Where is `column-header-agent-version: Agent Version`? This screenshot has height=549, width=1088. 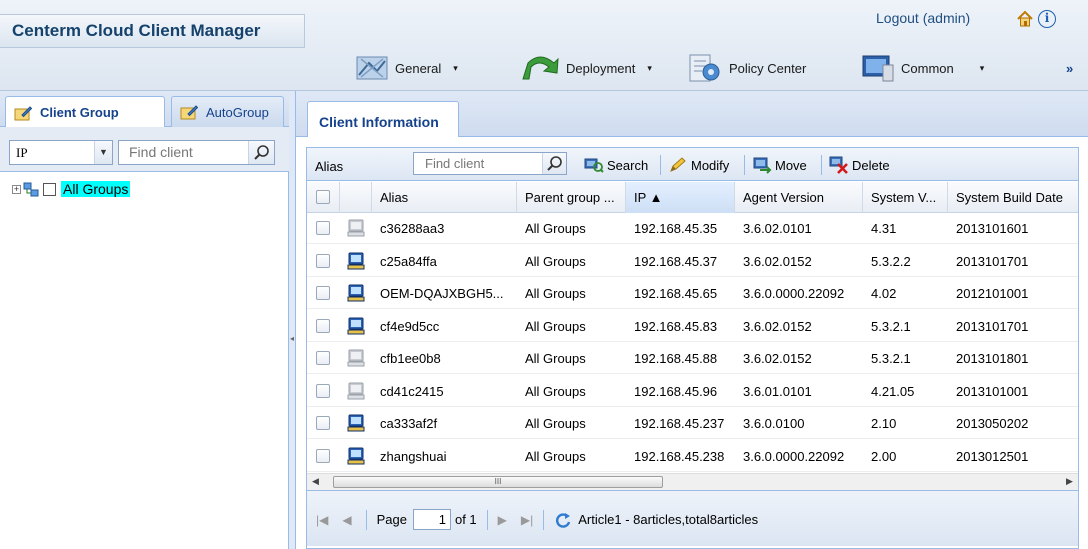
column-header-agent-version: Agent Version is located at coordinates (799, 197).